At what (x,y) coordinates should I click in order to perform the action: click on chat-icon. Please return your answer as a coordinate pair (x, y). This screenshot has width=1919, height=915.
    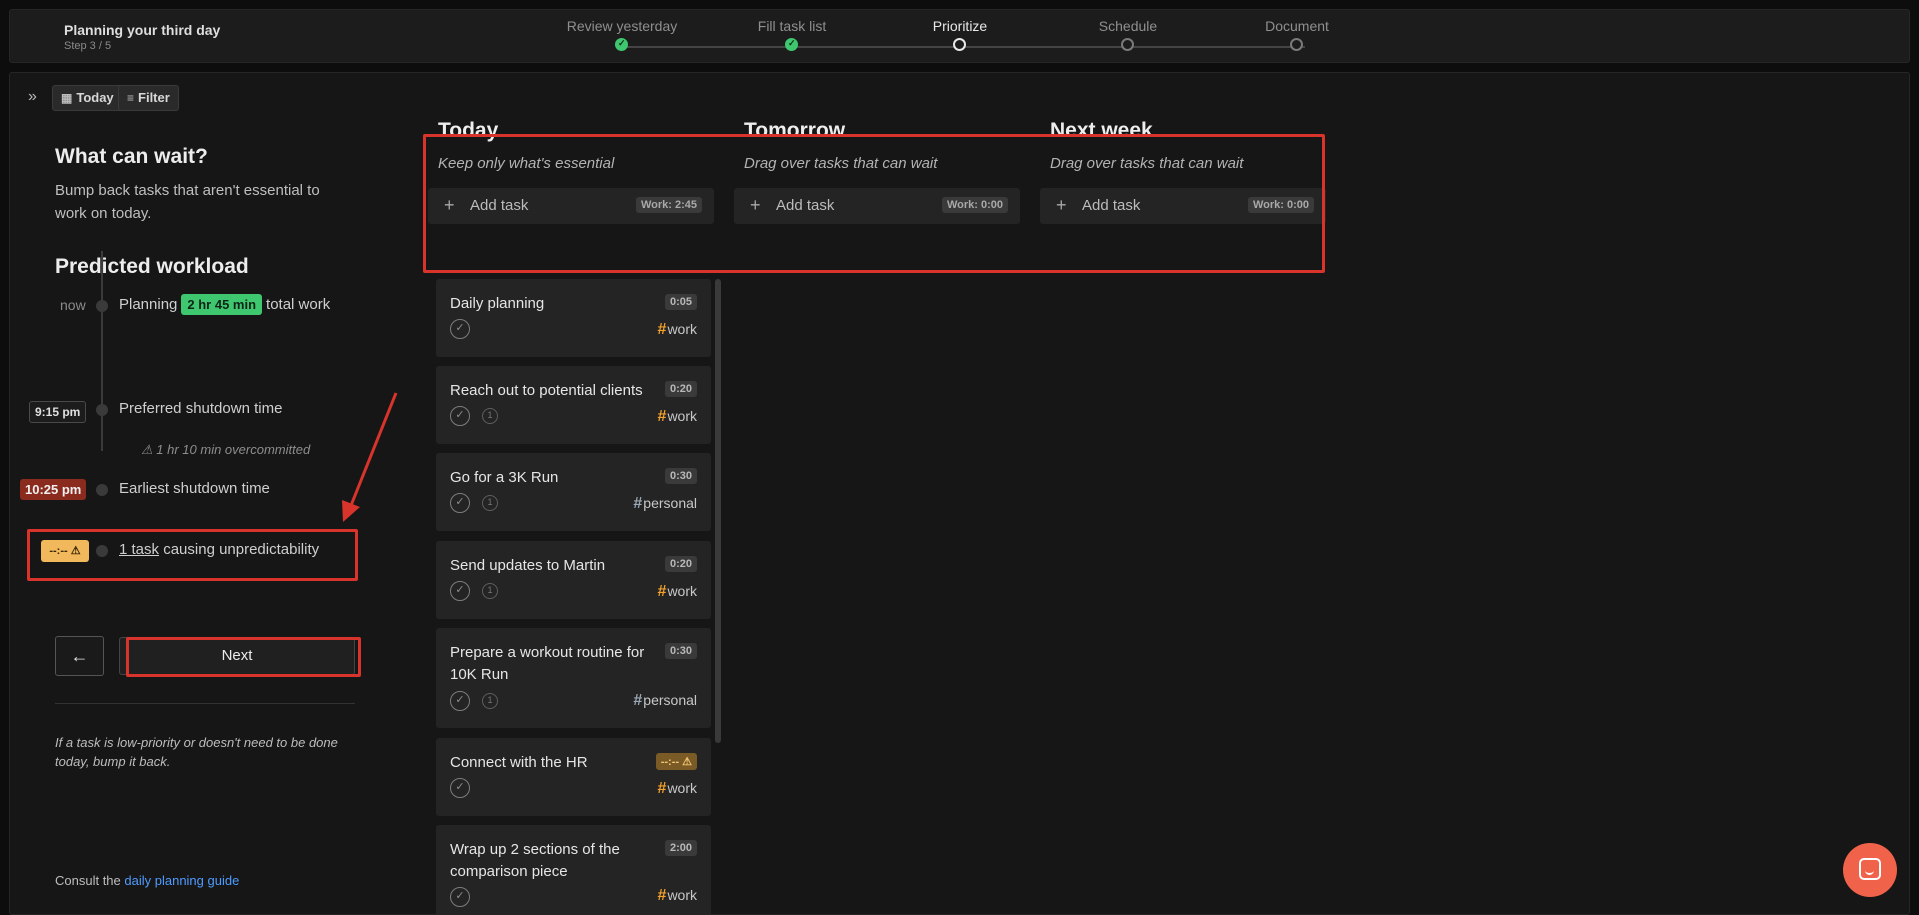
    Looking at the image, I should click on (1870, 869).